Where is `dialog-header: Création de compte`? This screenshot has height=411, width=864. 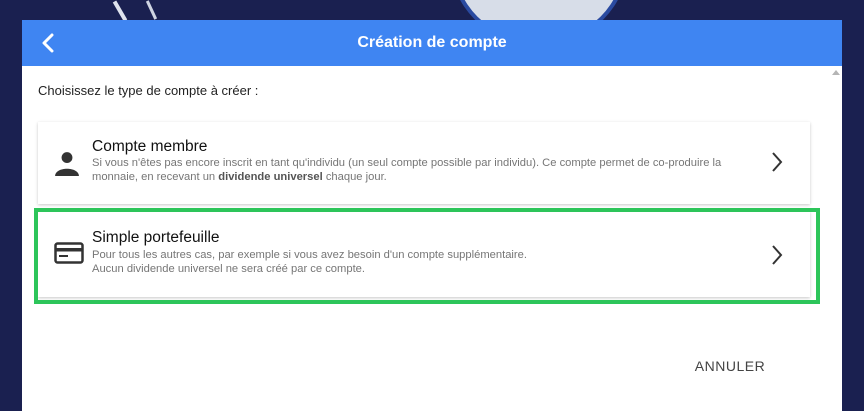 dialog-header: Création de compte is located at coordinates (432, 43).